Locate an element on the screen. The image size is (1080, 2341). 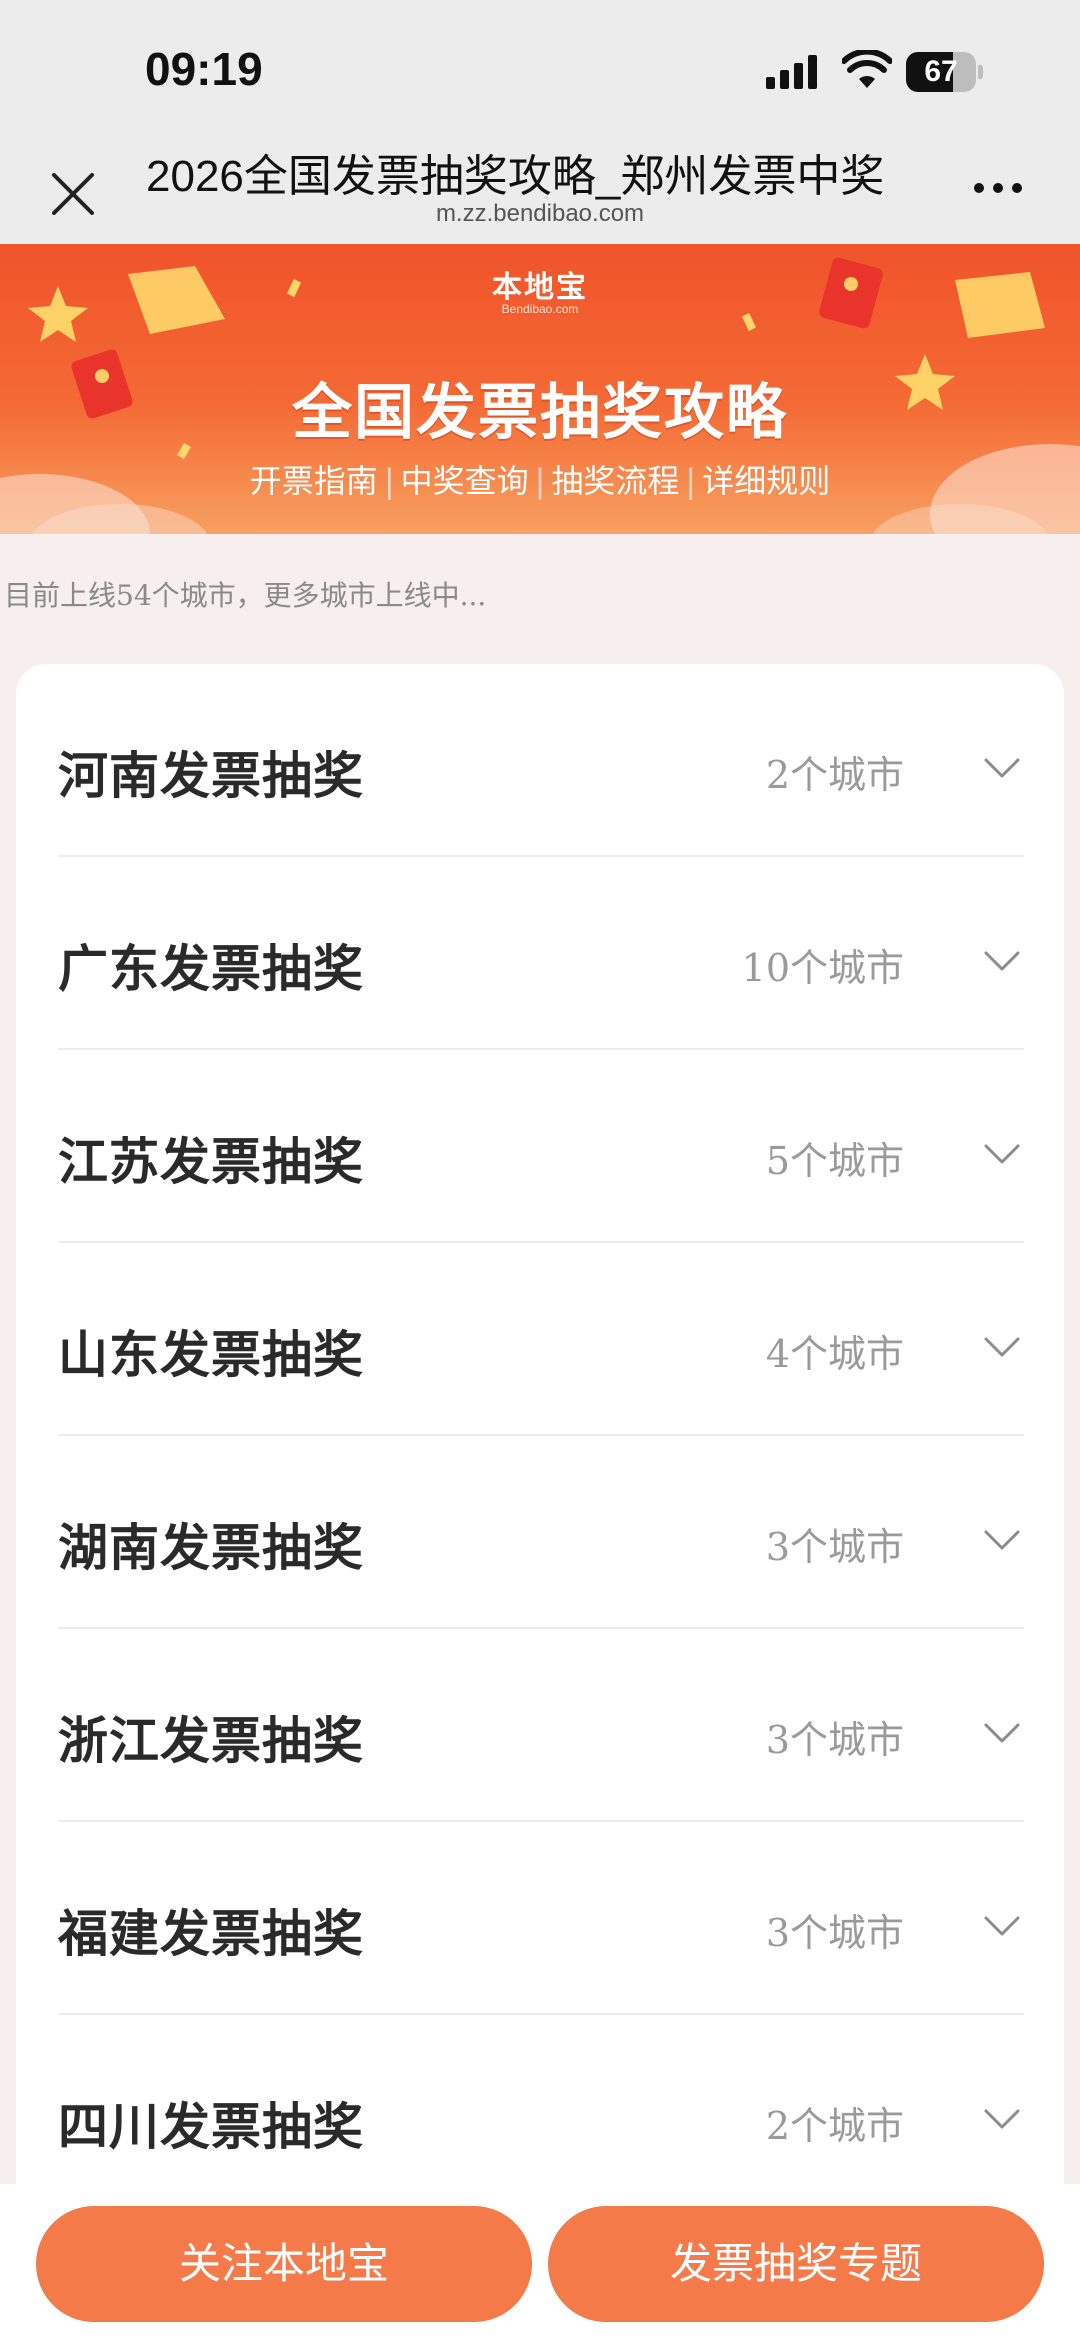
bendibao-logo-sub: Bendibao.com is located at coordinates (540, 309).